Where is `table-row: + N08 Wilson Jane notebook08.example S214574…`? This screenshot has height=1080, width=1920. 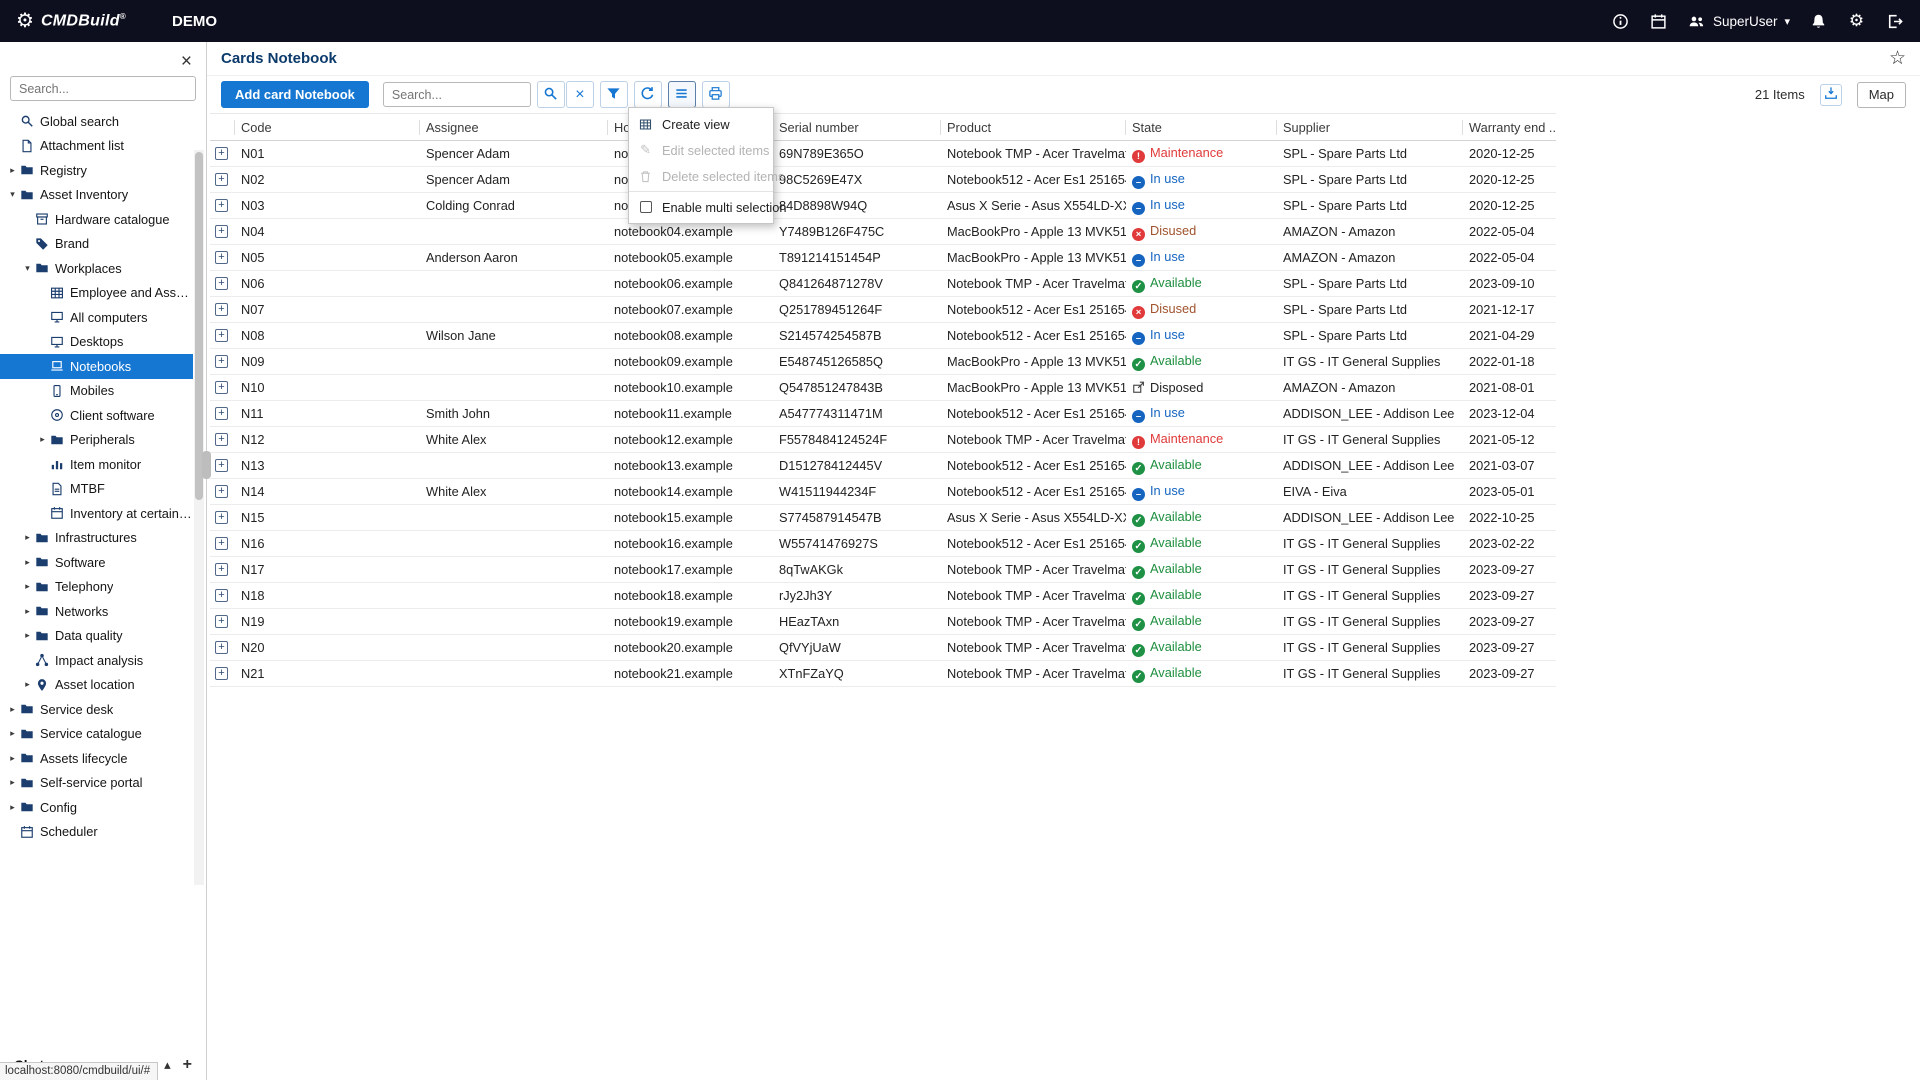 table-row: + N08 Wilson Jane notebook08.example S214574… is located at coordinates (883, 336).